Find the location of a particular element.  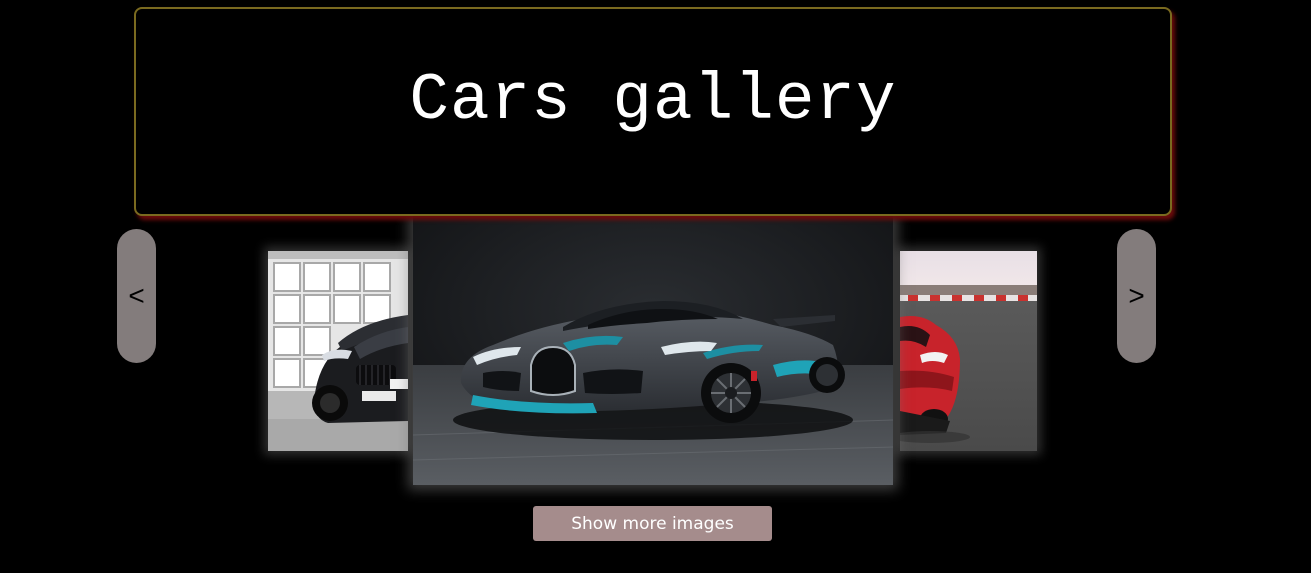

car-image-black-bmw is located at coordinates (338, 351).